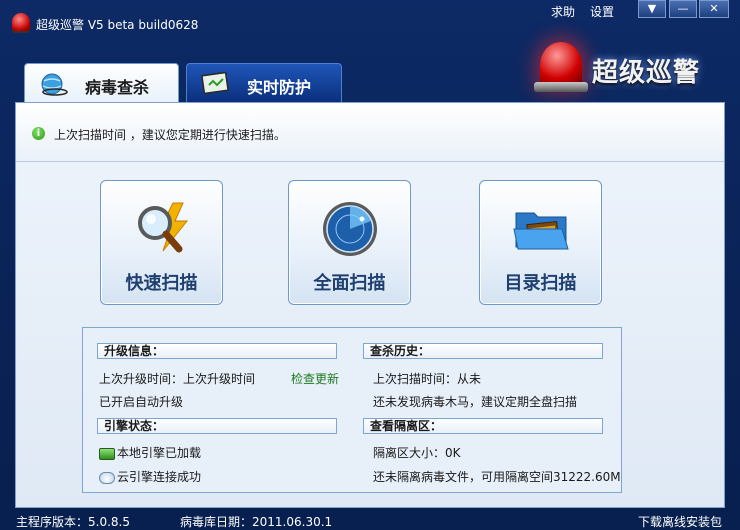 The image size is (740, 530). Describe the element at coordinates (370, 132) in the screenshot. I see `notice-bar: i 上次扫描时间 ，建议您定期进行快速扫描。` at that location.